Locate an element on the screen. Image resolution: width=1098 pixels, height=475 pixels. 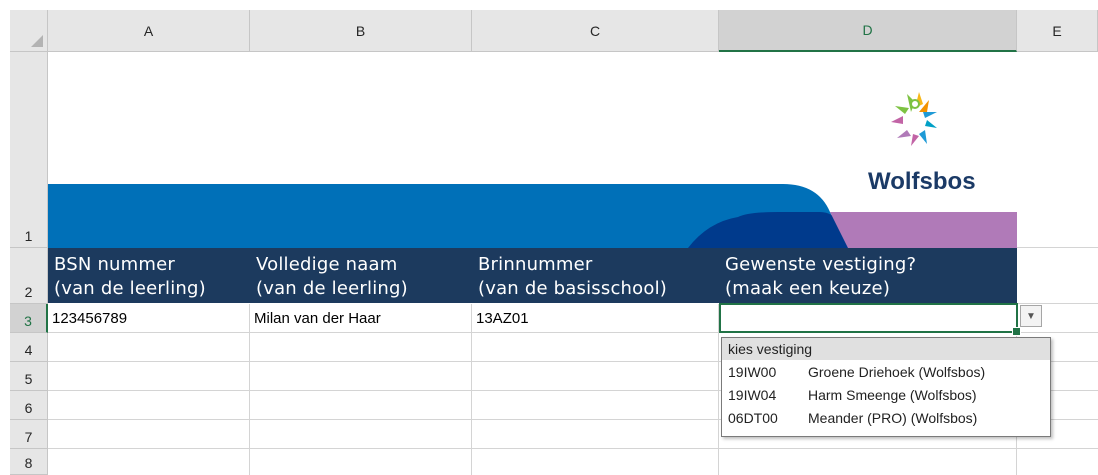
column-header-c: C is located at coordinates (595, 31).